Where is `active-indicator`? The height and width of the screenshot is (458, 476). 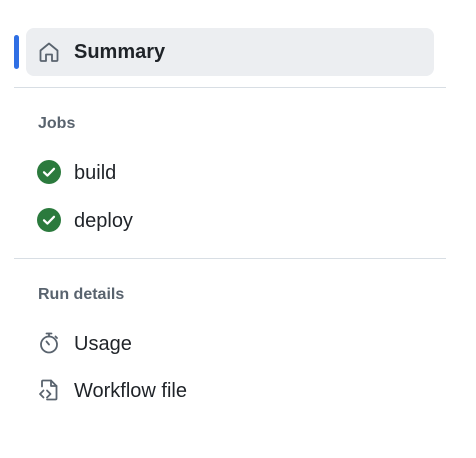
active-indicator is located at coordinates (16, 52).